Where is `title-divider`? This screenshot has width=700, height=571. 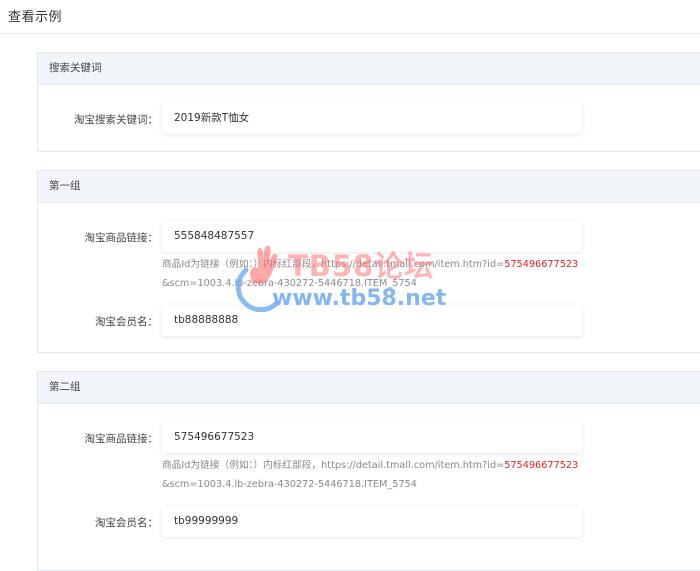 title-divider is located at coordinates (350, 33).